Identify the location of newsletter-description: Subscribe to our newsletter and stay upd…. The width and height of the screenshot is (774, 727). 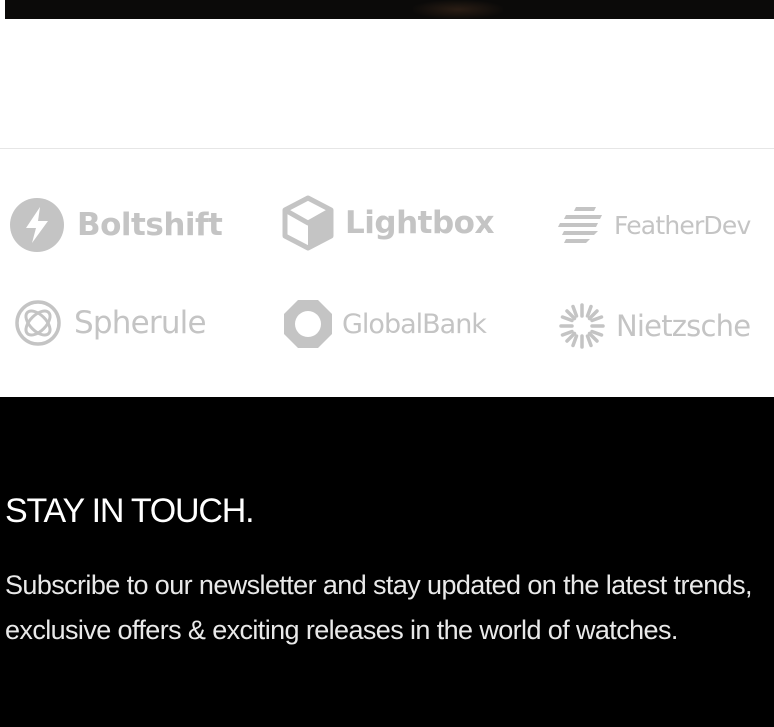
(378, 607).